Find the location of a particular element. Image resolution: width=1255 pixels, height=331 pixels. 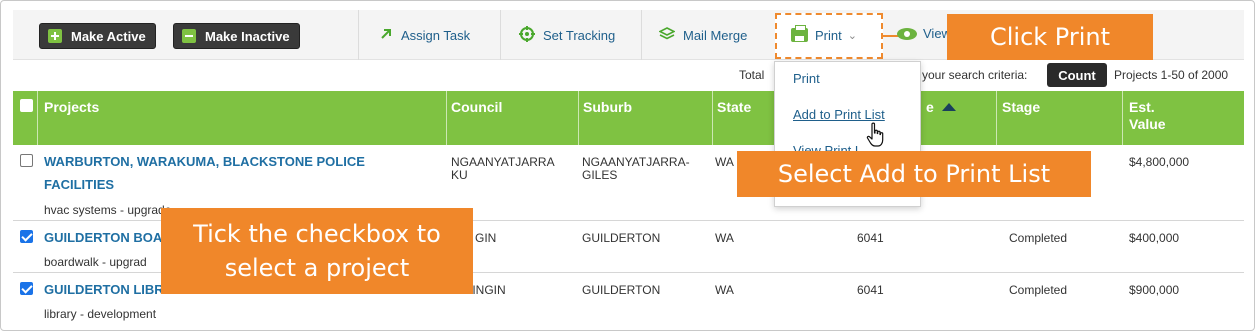

menu-item-add-to-print-list: Add to Print List is located at coordinates (839, 114).